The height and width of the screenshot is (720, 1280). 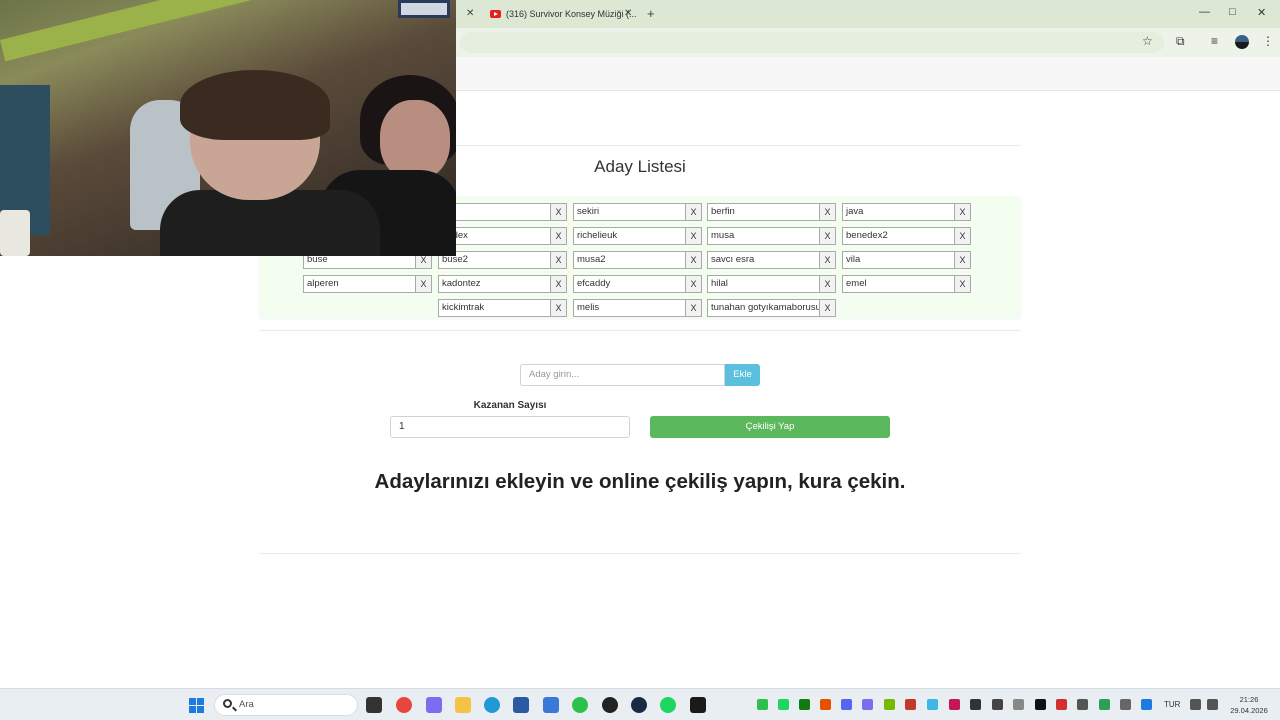 What do you see at coordinates (846, 704) in the screenshot?
I see `tray-discord-icon` at bounding box center [846, 704].